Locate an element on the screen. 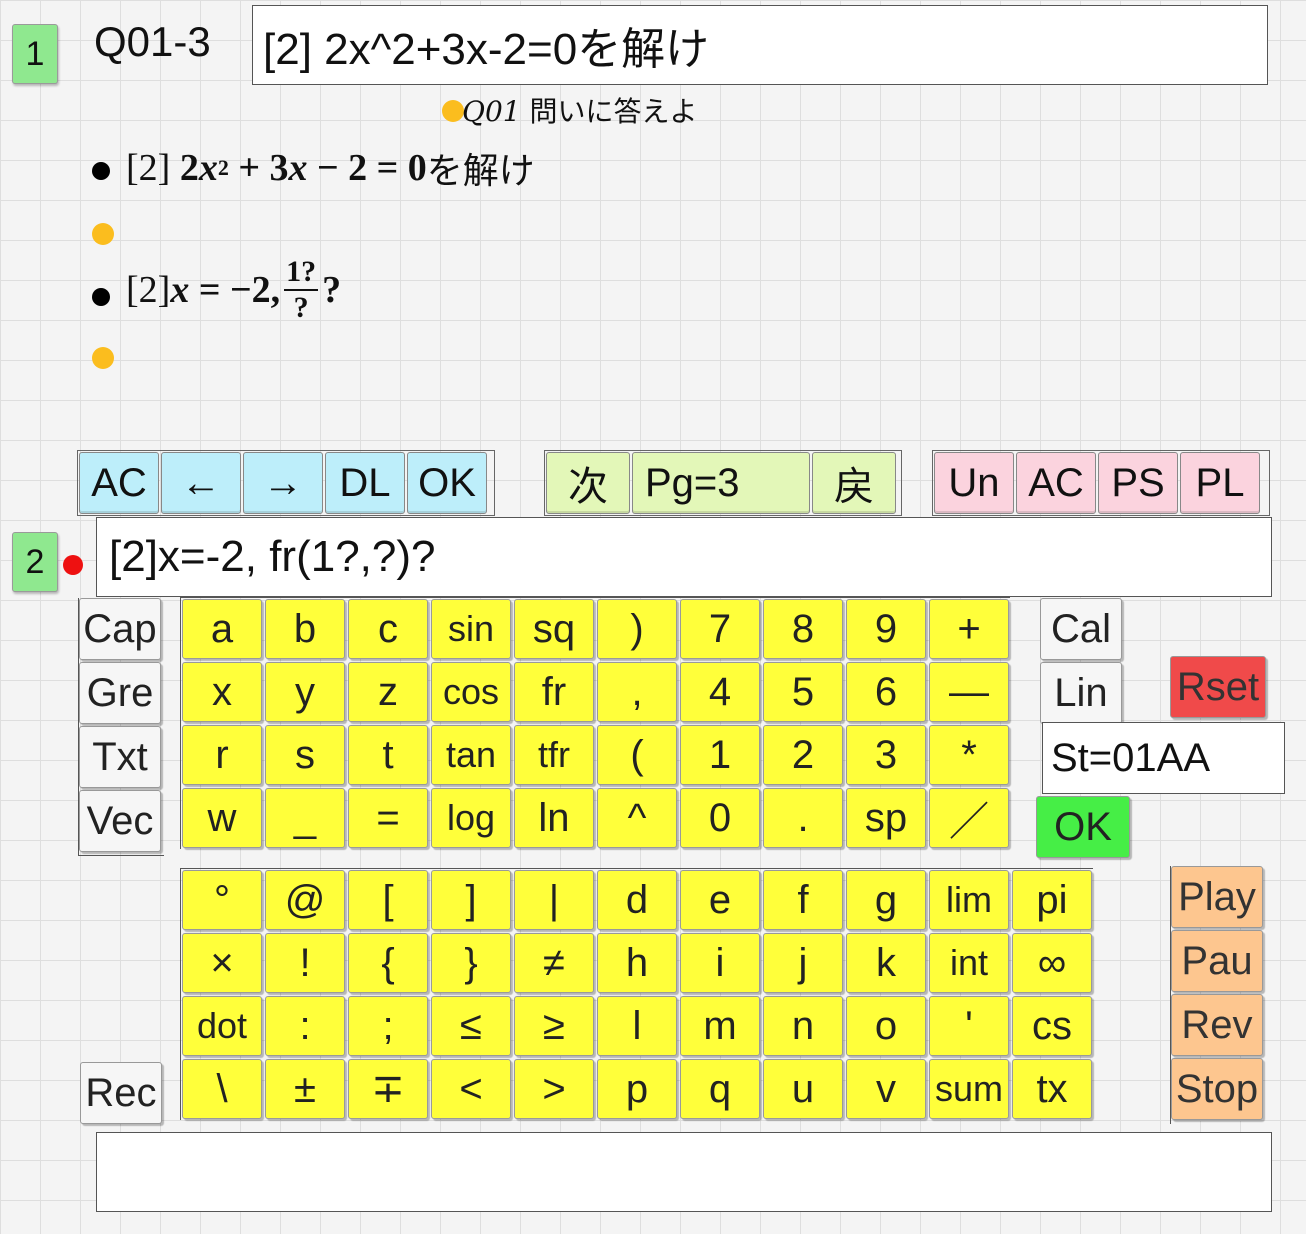 This screenshot has height=1234, width=1306. key: ! is located at coordinates (305, 963).